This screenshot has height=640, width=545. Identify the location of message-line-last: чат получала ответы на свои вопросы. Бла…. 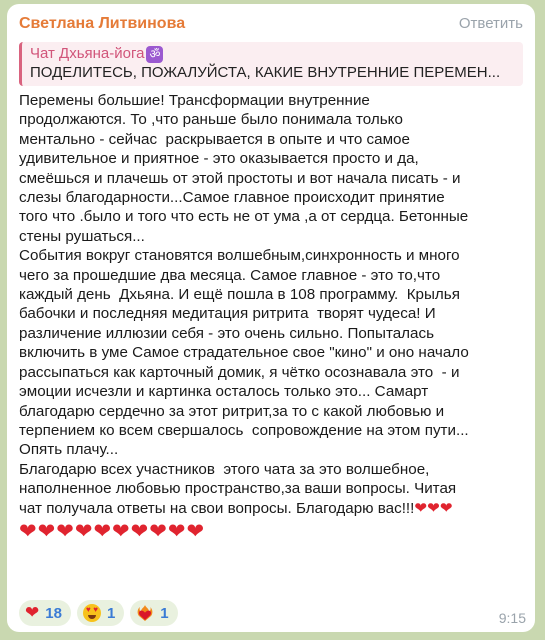
(271, 508).